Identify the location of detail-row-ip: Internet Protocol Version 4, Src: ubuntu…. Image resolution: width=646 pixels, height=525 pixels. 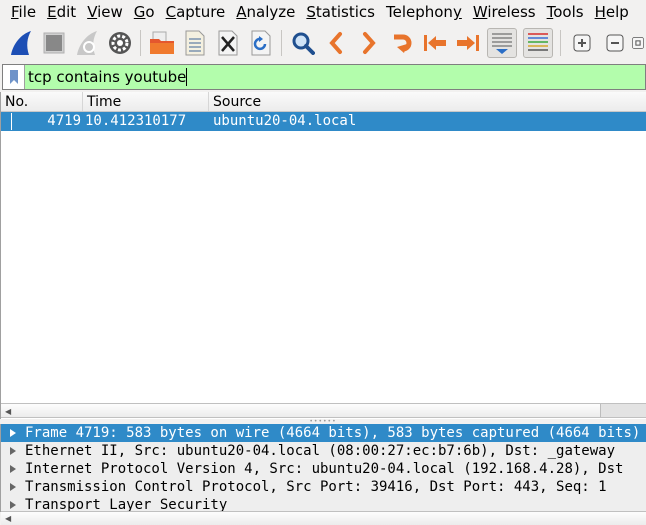
(323, 469).